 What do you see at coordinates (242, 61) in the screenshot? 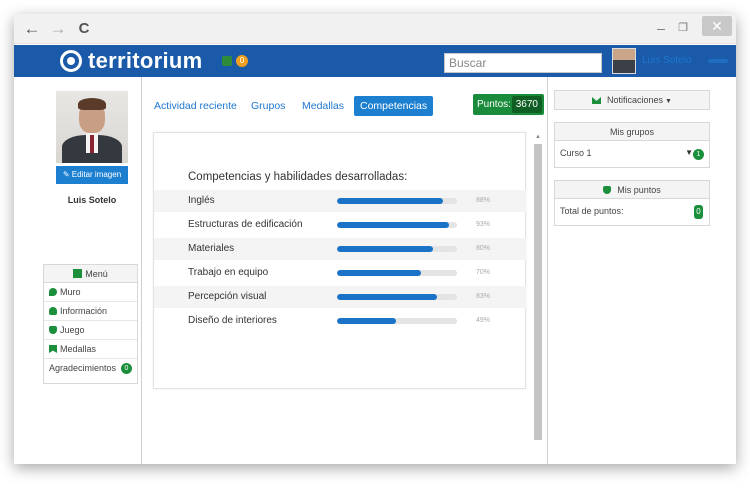
I see `notification-count-badge: 0` at bounding box center [242, 61].